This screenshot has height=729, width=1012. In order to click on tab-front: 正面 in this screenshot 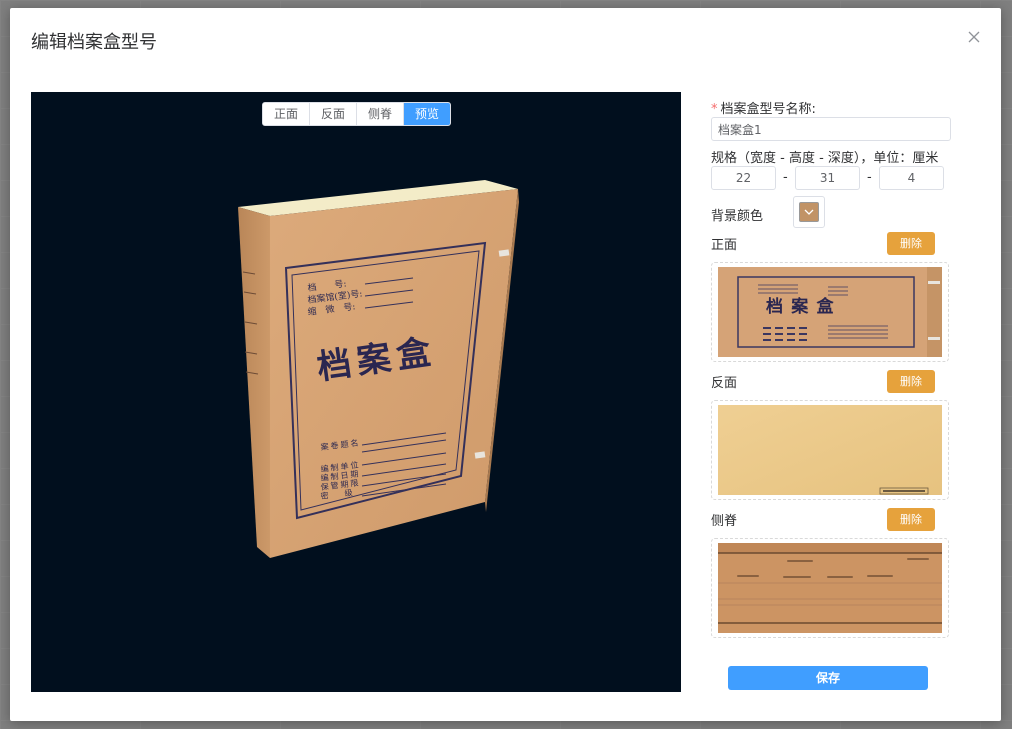, I will do `click(287, 114)`.